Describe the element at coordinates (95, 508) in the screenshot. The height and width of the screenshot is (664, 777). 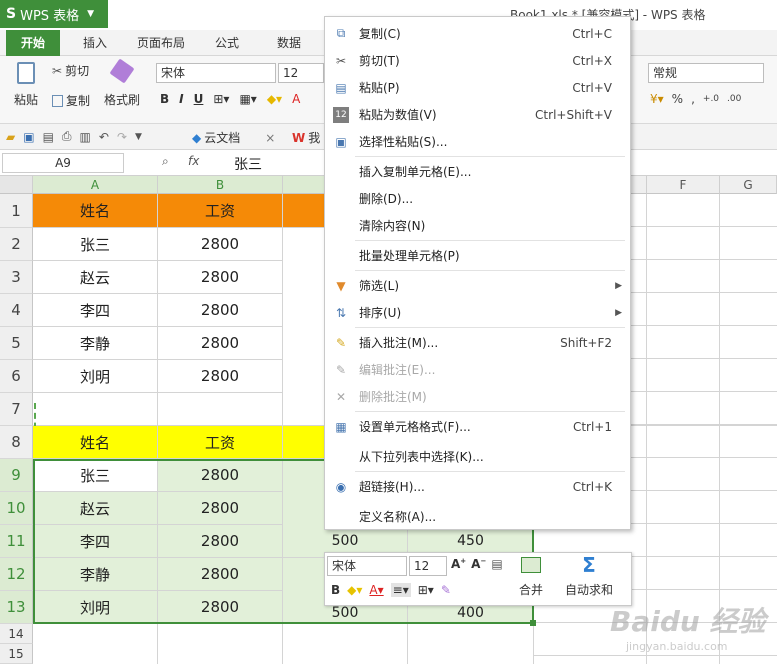
I see `table-cell: 赵云` at that location.